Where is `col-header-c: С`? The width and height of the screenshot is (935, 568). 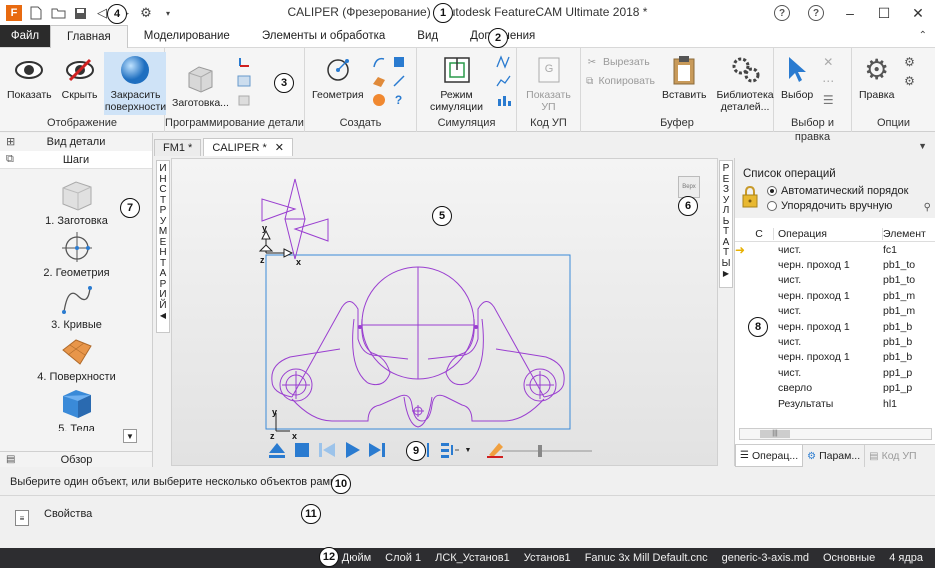 col-header-c: С is located at coordinates (759, 233).